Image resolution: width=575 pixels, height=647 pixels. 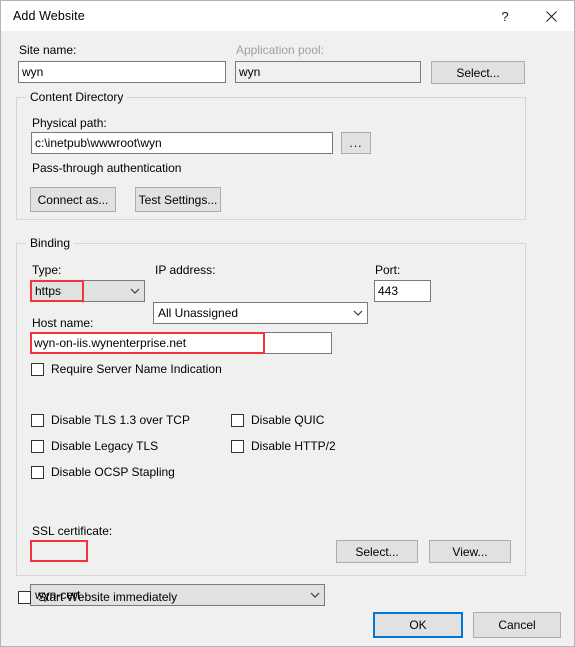 I want to click on port-input: 443, so click(x=402, y=291).